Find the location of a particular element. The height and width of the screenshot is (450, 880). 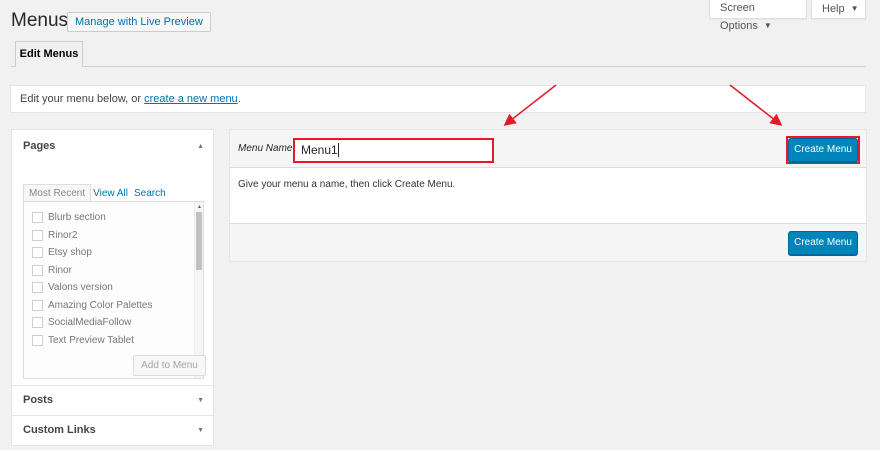

arrow-to-menu-name is located at coordinates (530, 105).